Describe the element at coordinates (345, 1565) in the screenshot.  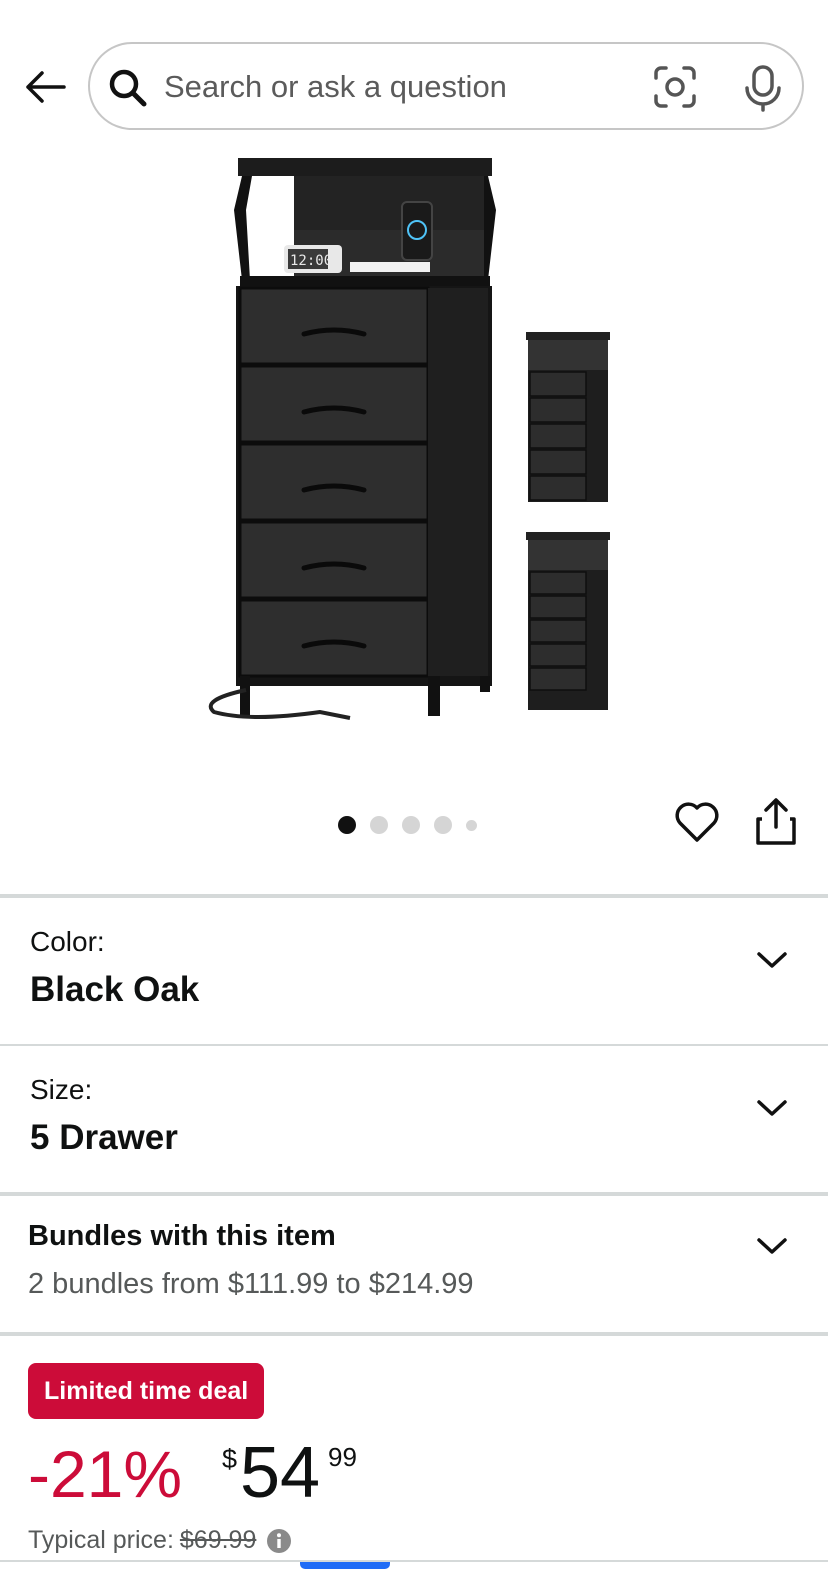
I see `active-tab-indicator` at that location.